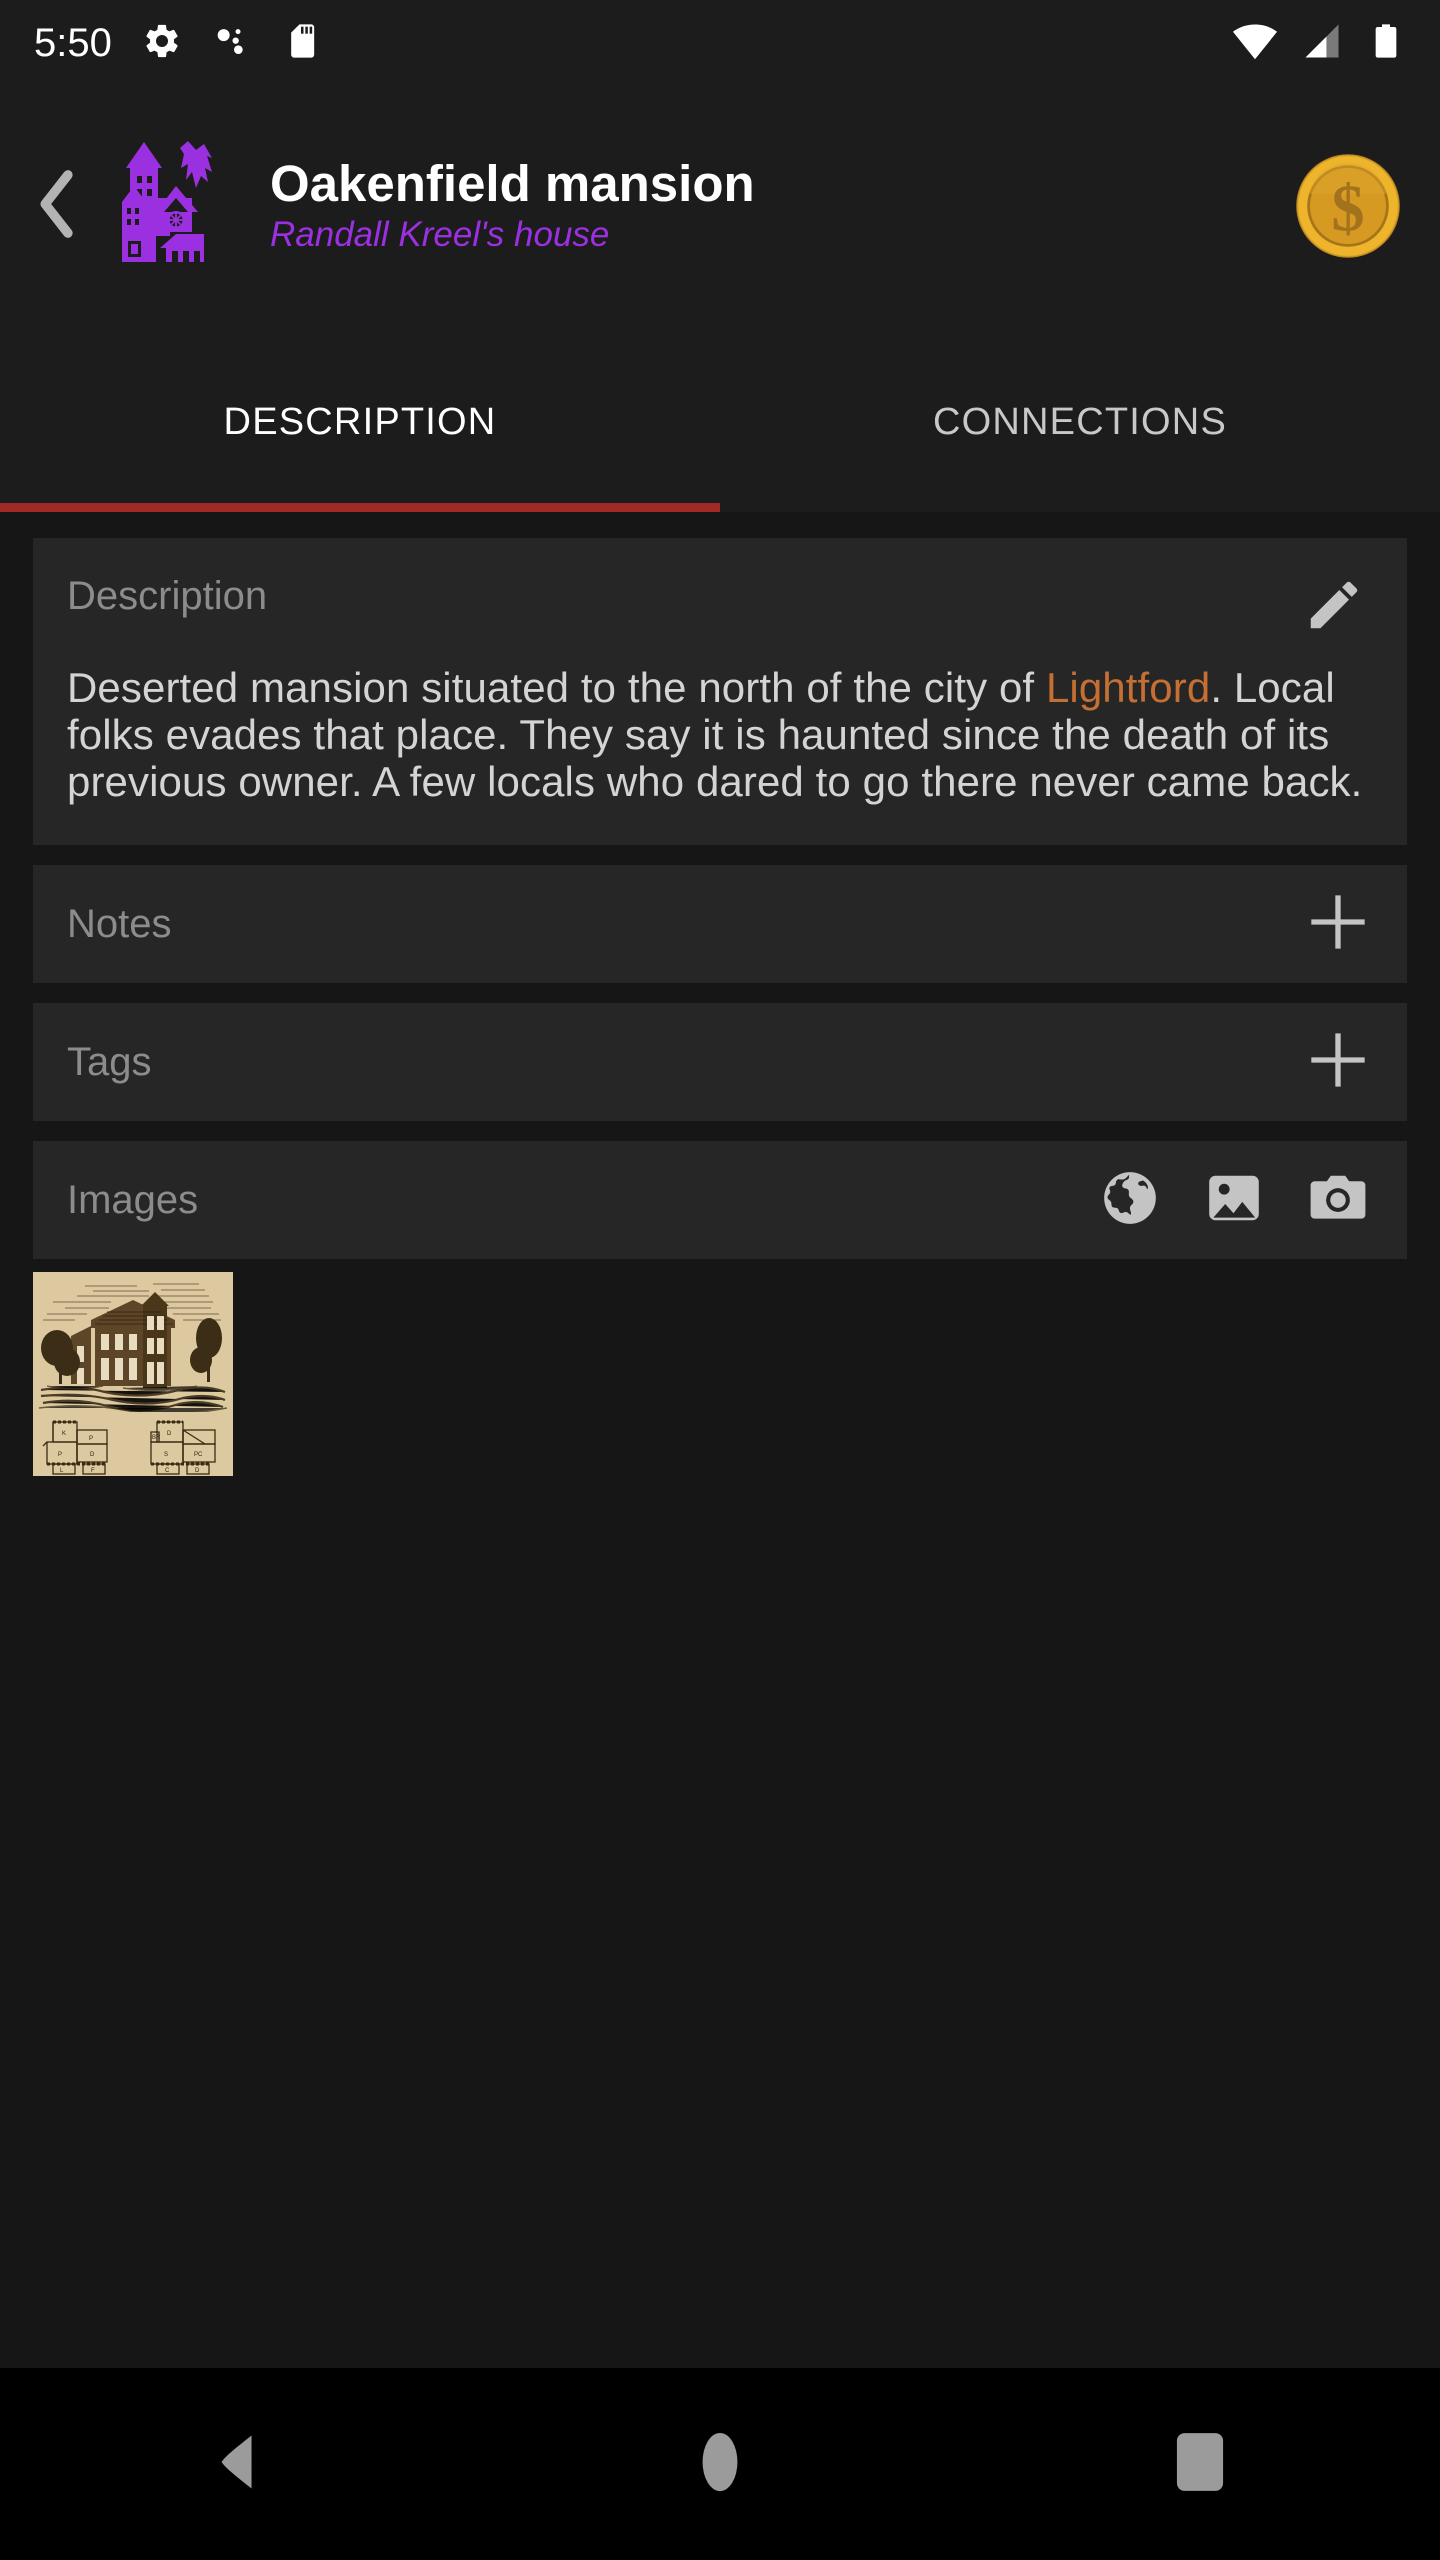  Describe the element at coordinates (720, 1200) in the screenshot. I see `images-card: Images` at that location.